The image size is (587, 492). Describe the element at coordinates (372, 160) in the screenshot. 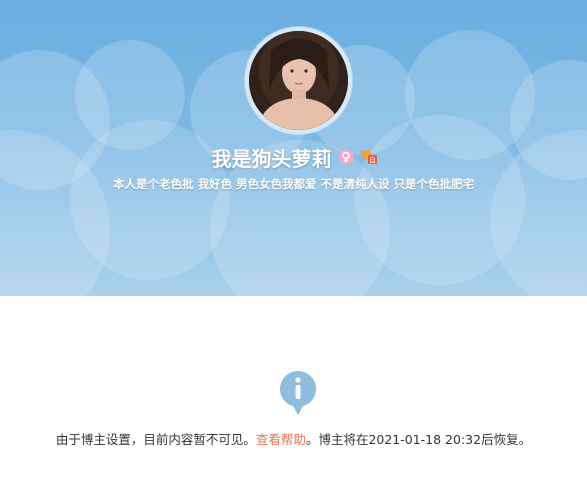

I see `svg-text: 自` at that location.